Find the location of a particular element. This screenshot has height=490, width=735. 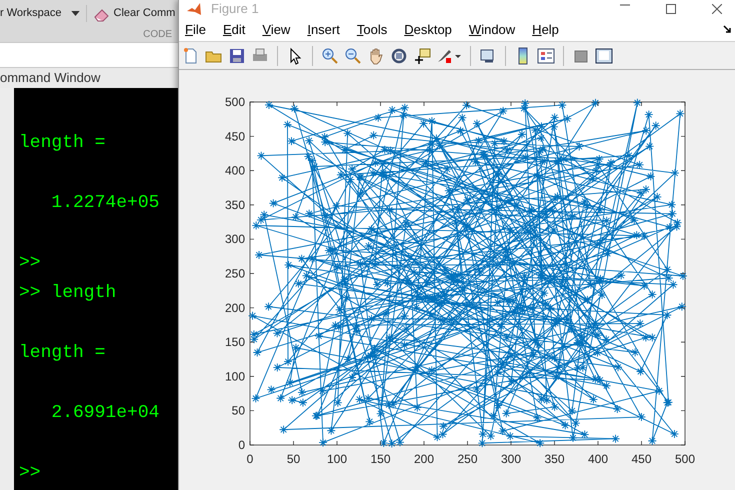

close-icon is located at coordinates (717, 9).